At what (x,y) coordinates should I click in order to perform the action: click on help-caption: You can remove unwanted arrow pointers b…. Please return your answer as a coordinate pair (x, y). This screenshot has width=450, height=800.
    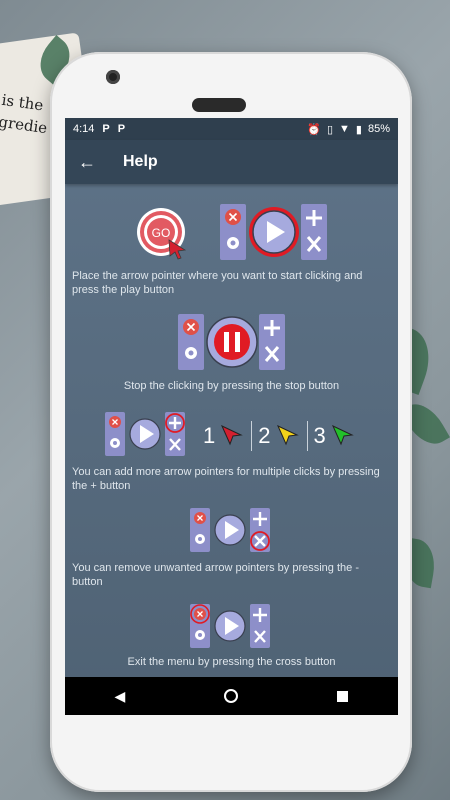
    Looking at the image, I should click on (215, 575).